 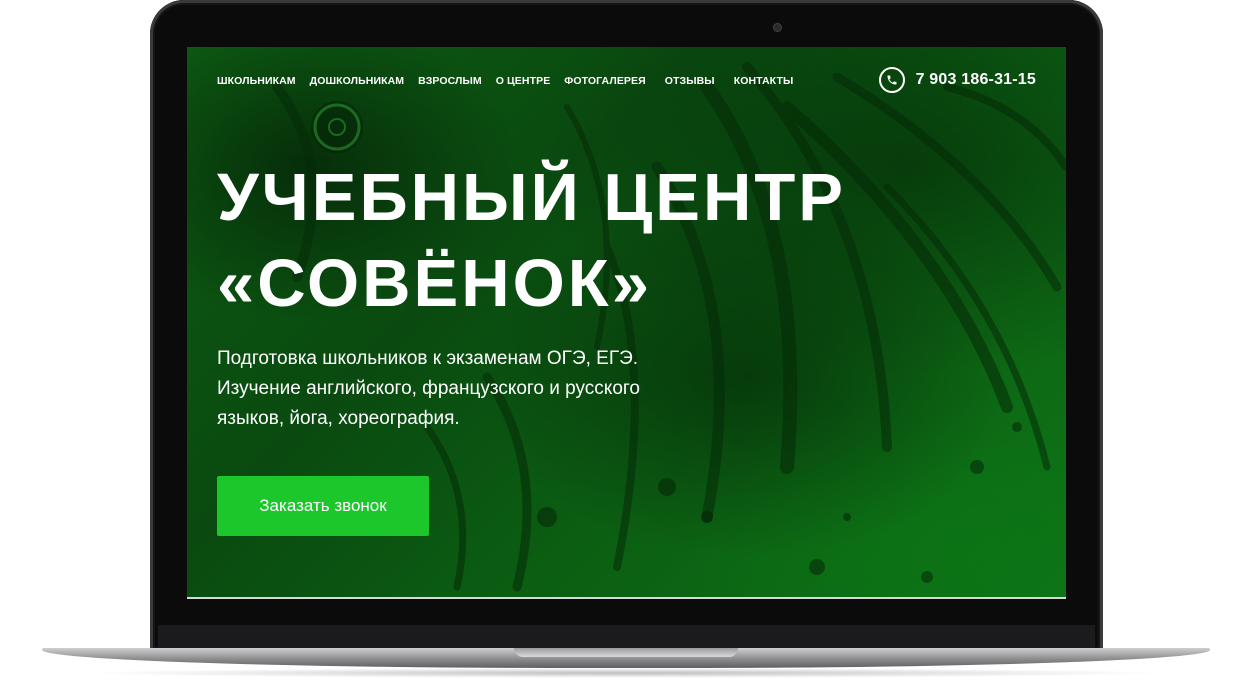 I want to click on phone-number: 7 903 186-31-15, so click(x=976, y=80).